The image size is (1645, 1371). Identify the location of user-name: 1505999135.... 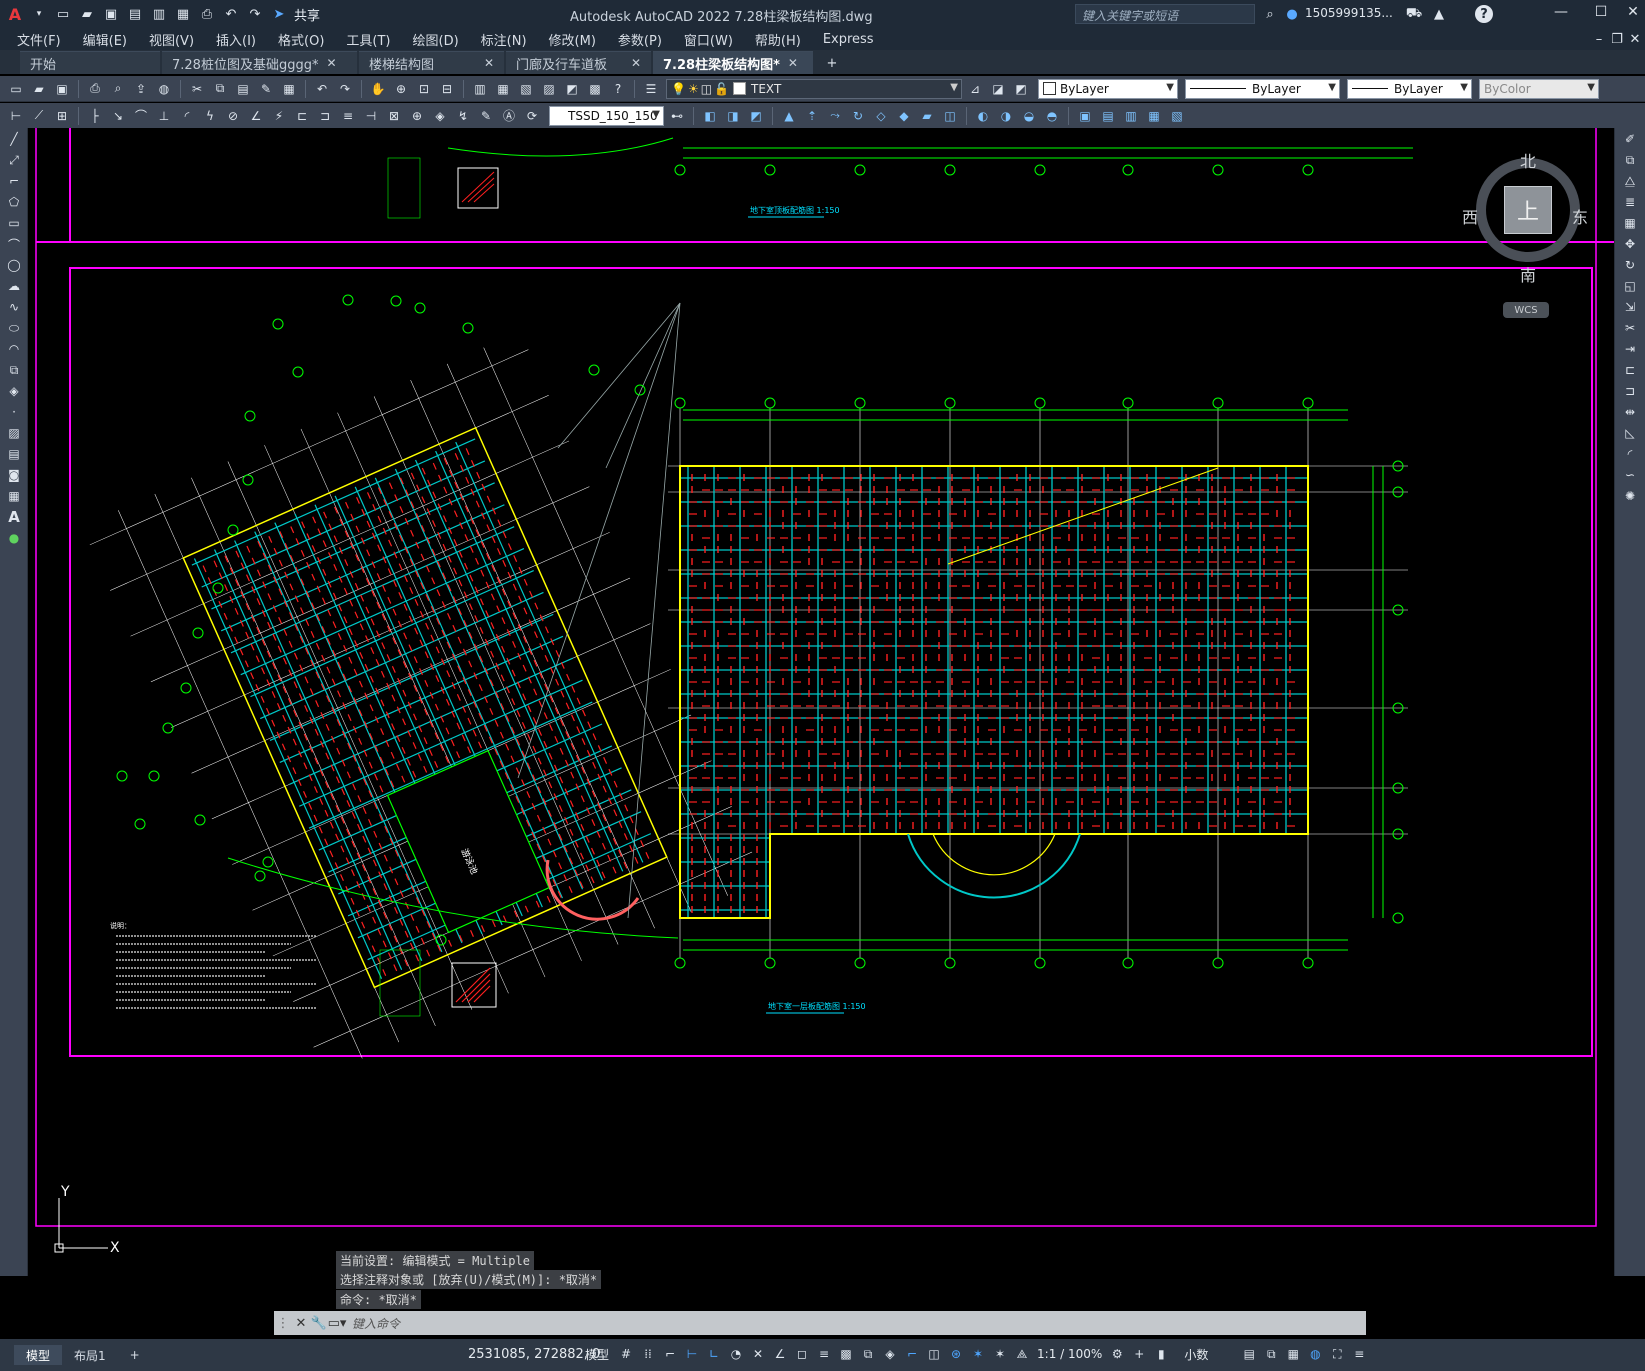
(1349, 13).